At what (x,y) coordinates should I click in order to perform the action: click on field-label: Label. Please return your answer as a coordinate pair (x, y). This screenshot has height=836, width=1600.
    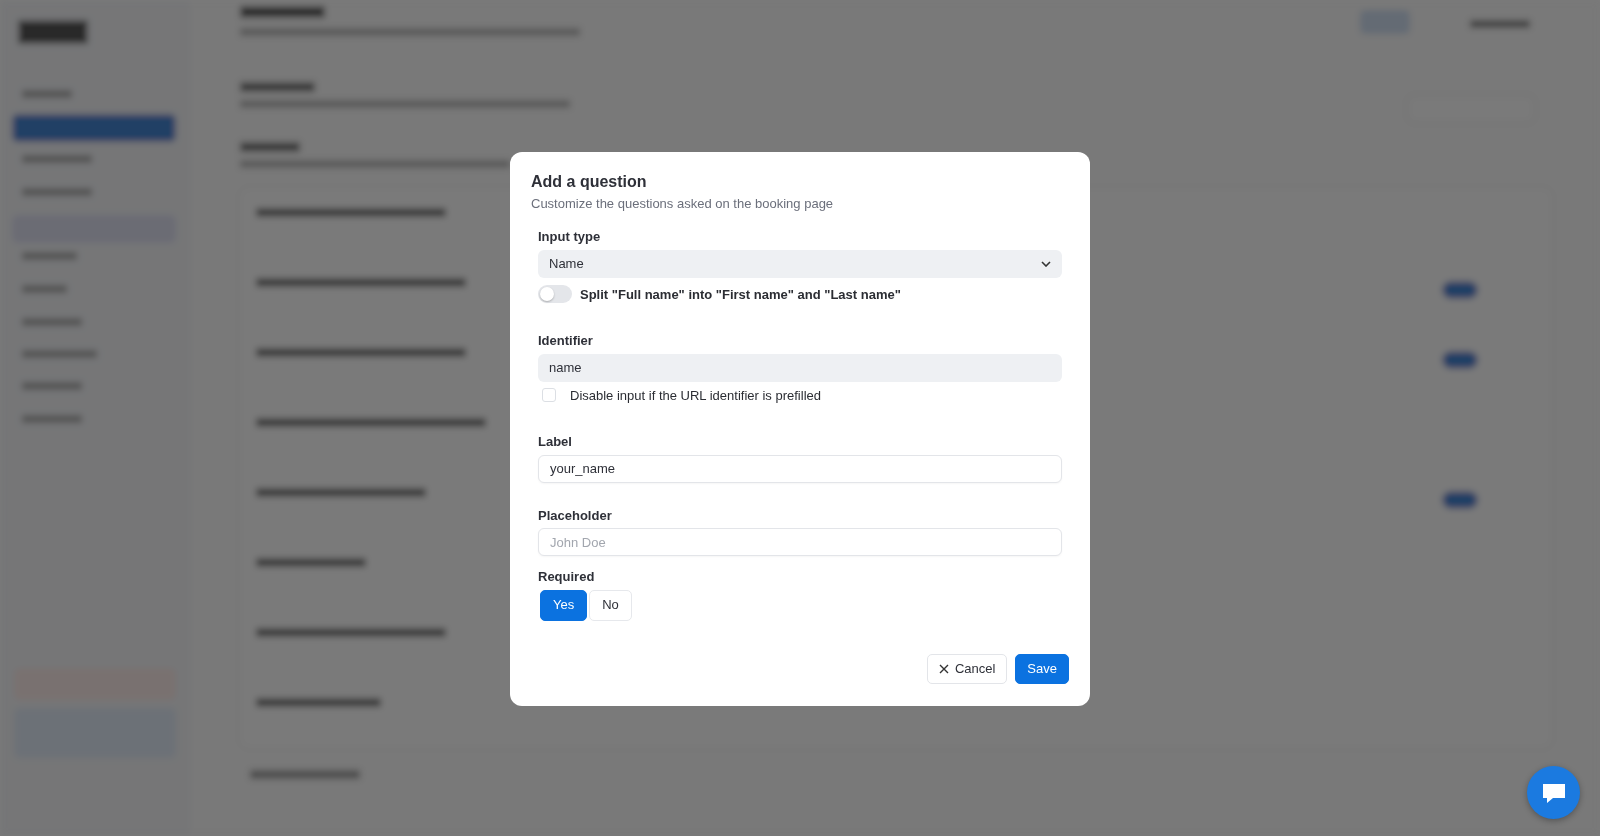
    Looking at the image, I should click on (555, 442).